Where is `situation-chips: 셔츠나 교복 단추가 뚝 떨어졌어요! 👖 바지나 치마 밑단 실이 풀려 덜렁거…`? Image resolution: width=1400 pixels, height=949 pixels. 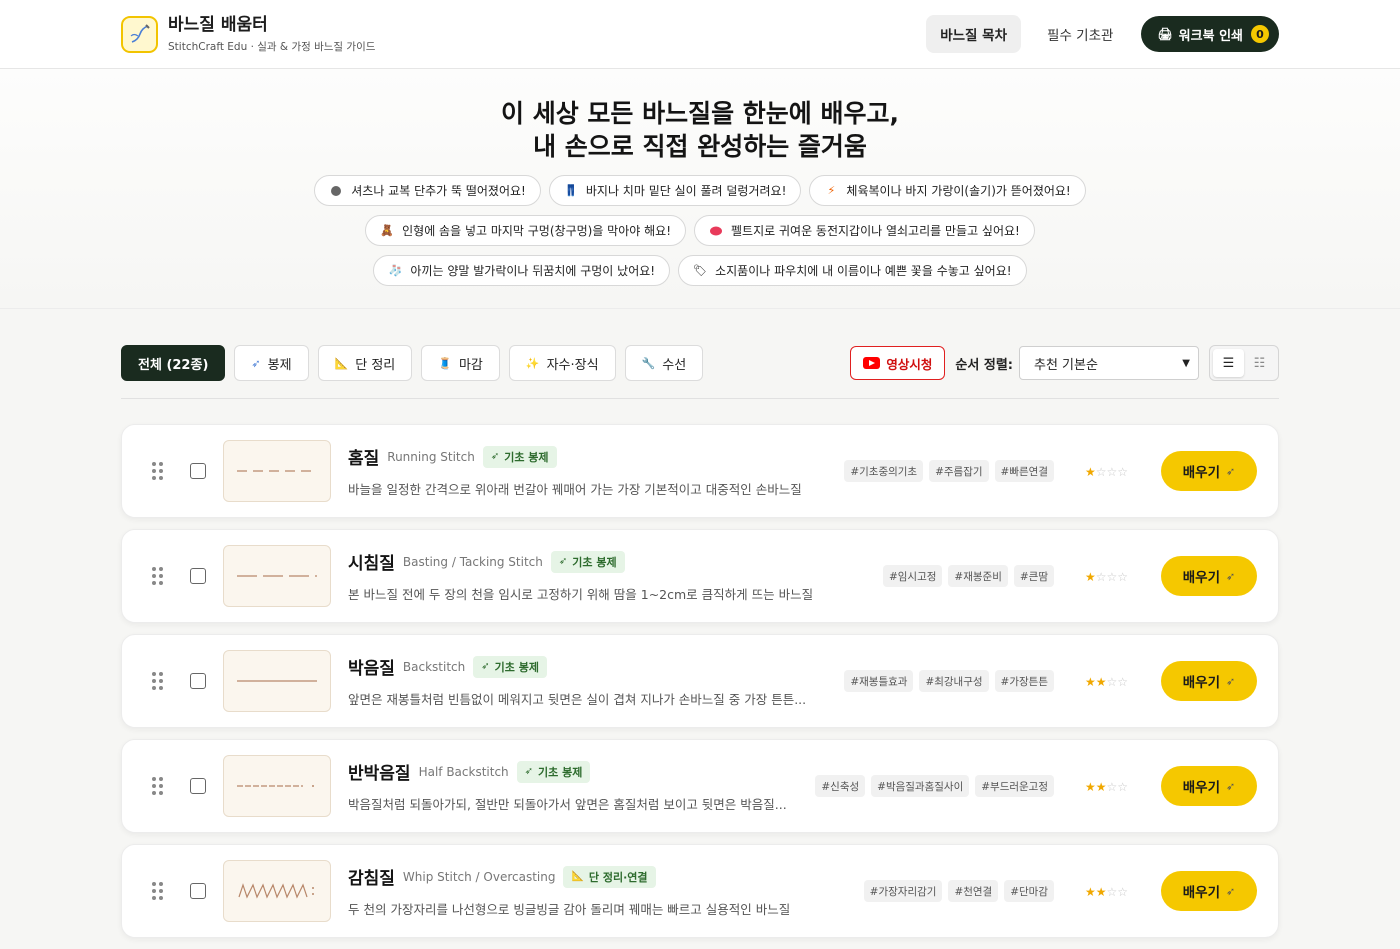
situation-chips: 셔츠나 교복 단추가 뚝 떨어졌어요! 👖 바지나 치마 밑단 실이 풀려 덜렁거… is located at coordinates (700, 230).